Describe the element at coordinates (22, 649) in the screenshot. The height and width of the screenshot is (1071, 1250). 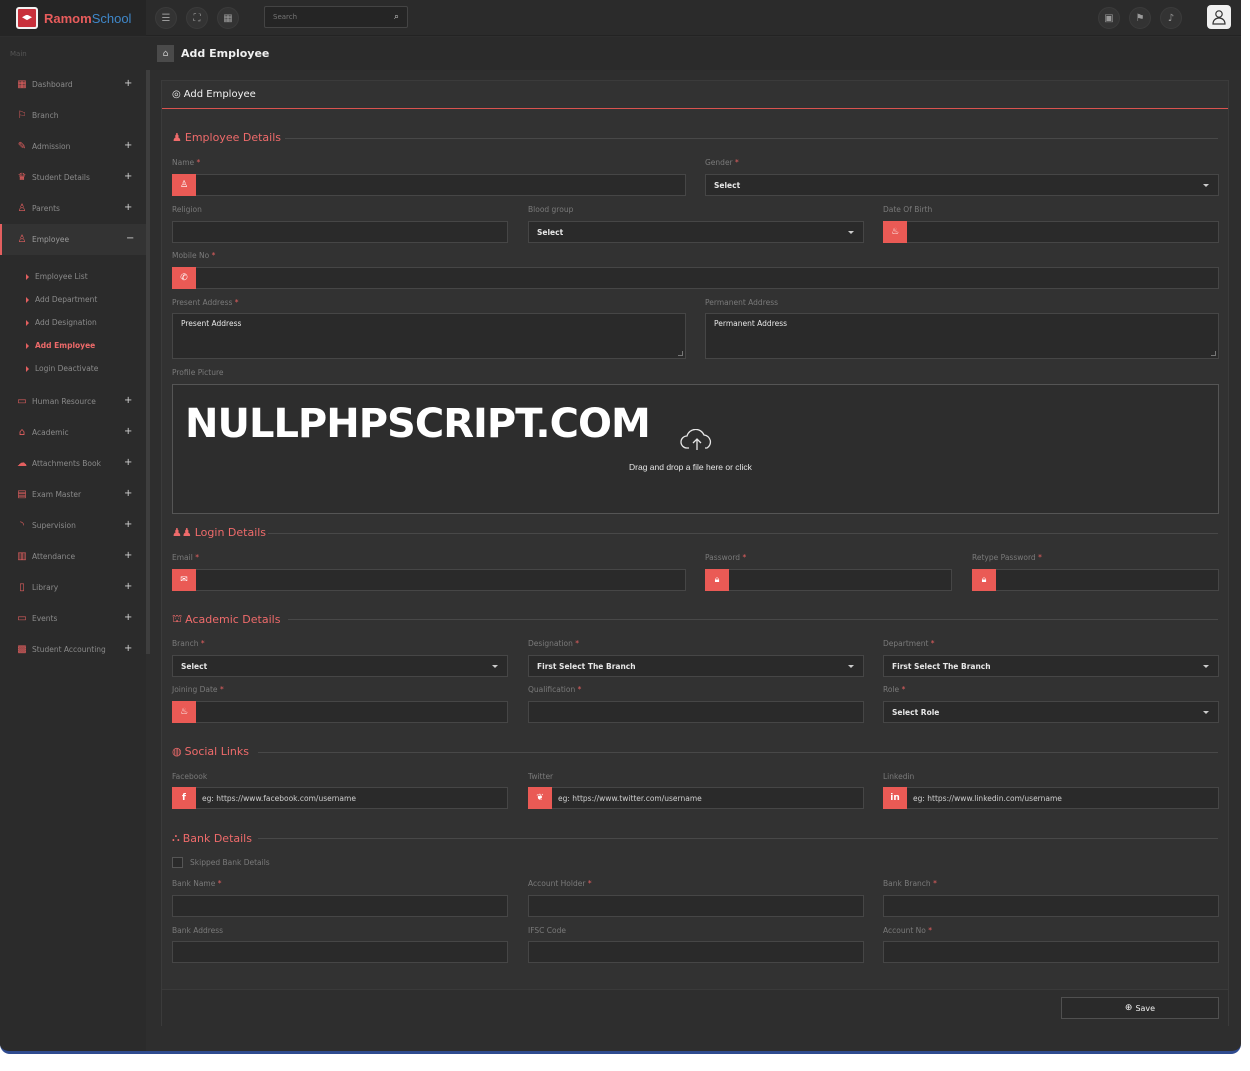
I see `calculator-icon: ▩` at that location.